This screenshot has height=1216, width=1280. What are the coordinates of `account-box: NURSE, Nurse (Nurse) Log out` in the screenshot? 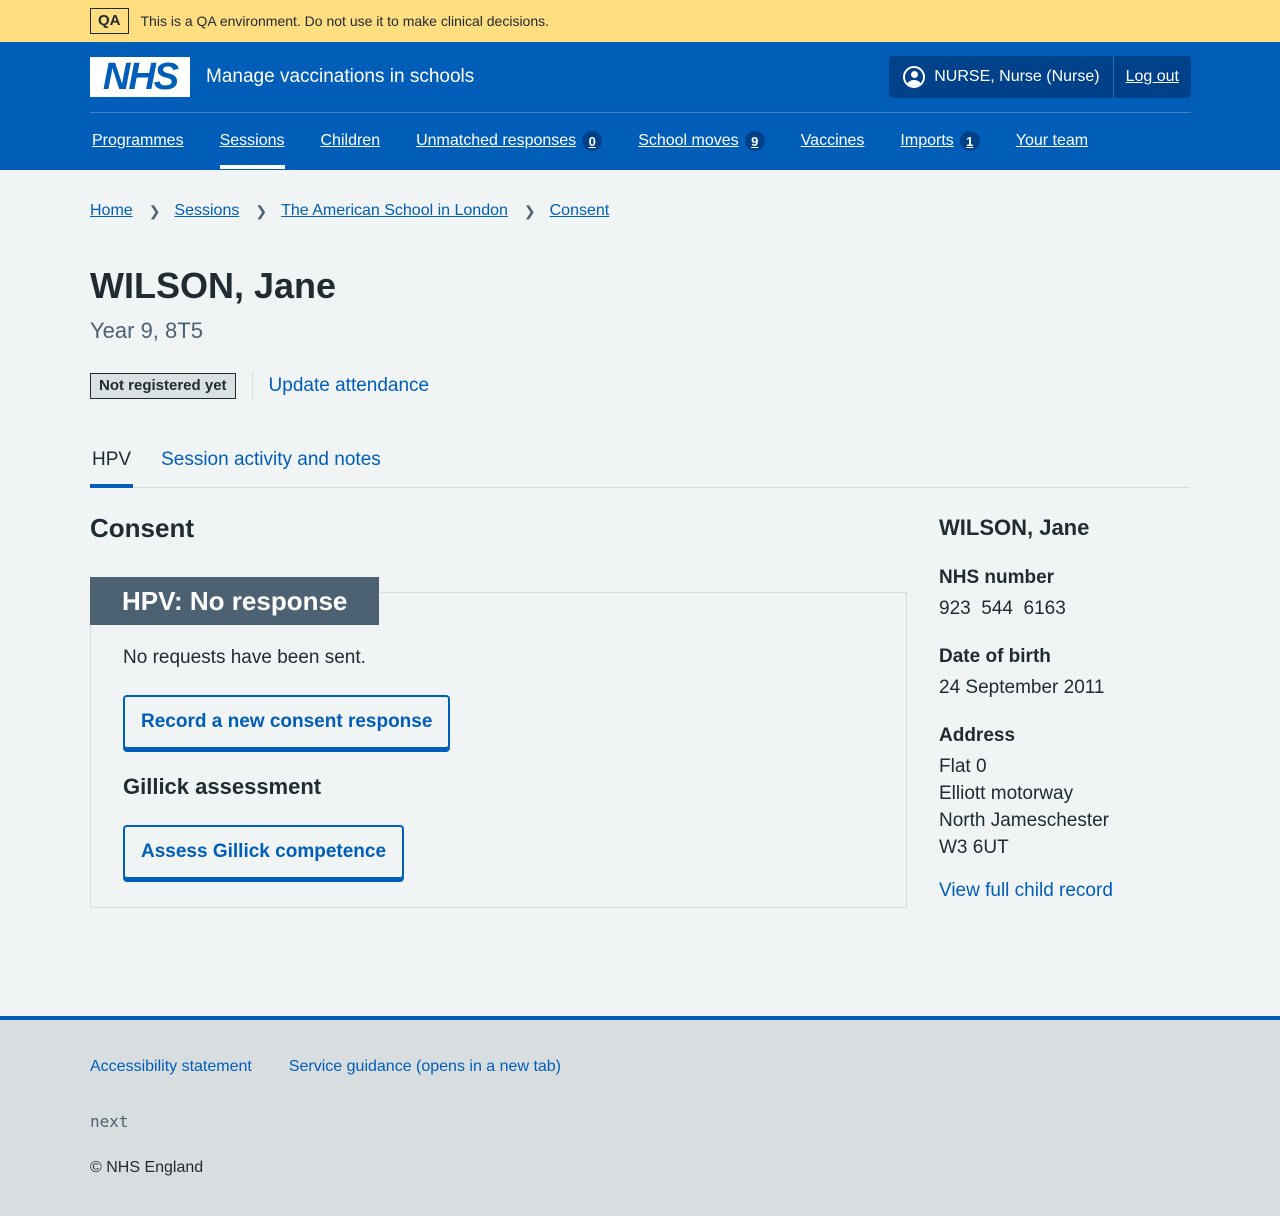 It's located at (1040, 77).